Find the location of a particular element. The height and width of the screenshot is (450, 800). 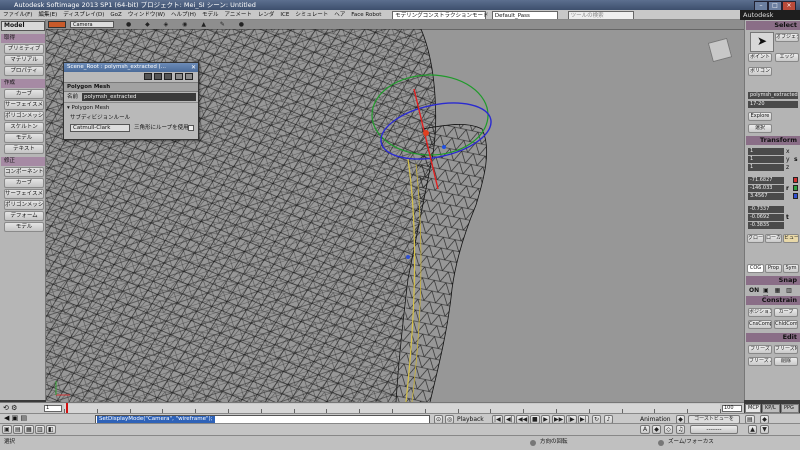

pass-select: Default_Pass is located at coordinates (524, 15).